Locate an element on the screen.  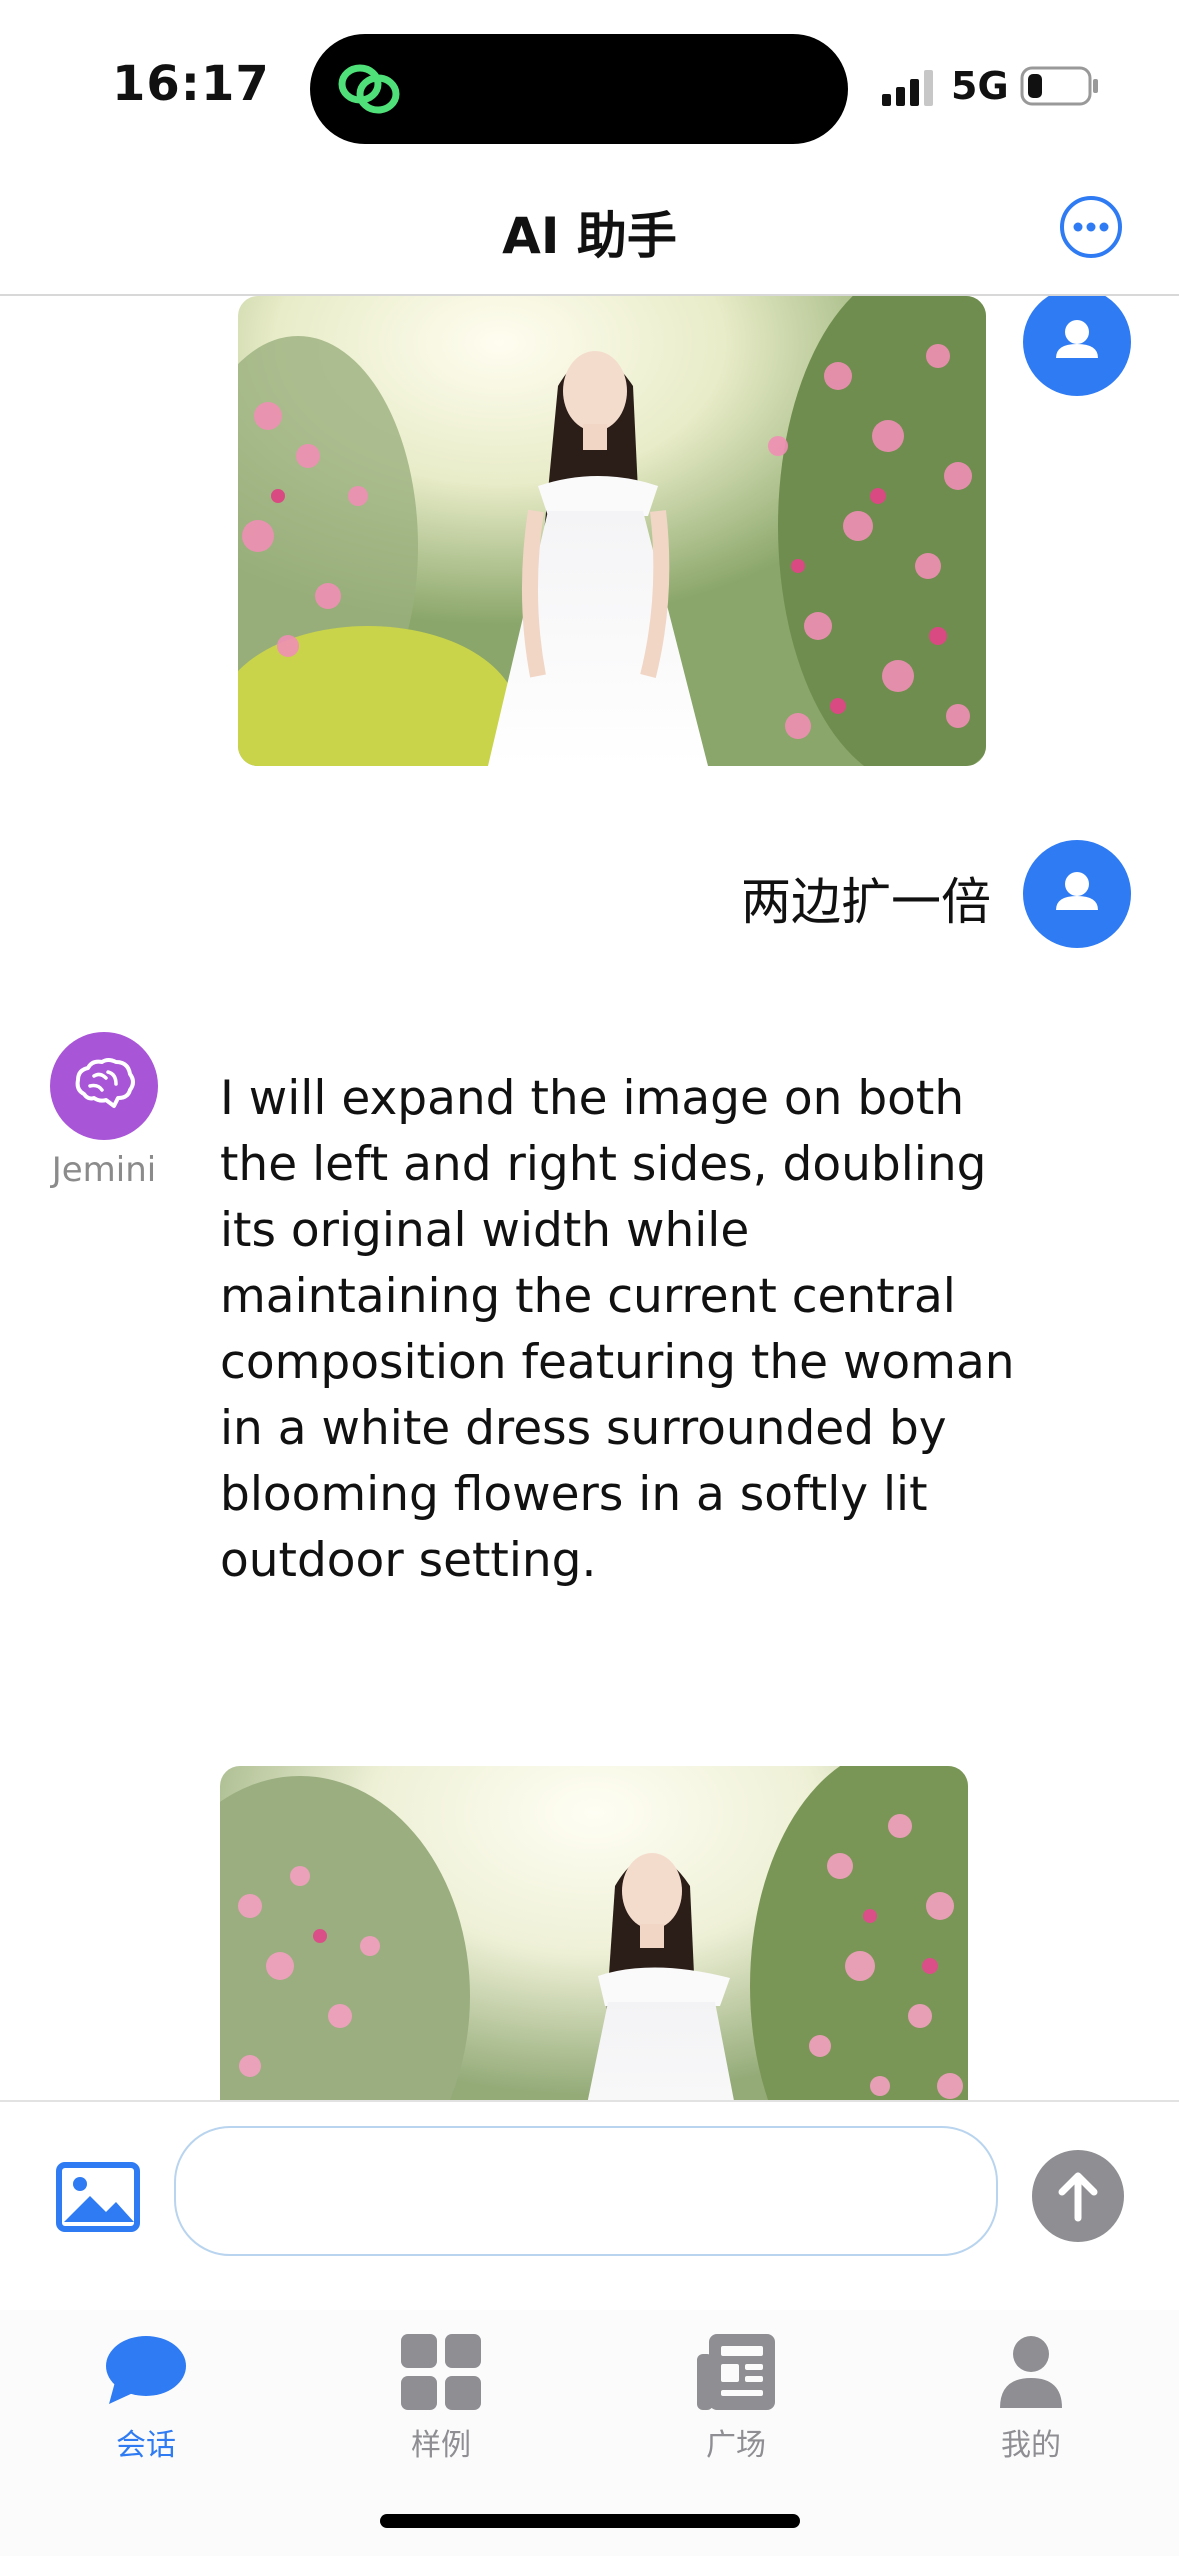
user-image-message is located at coordinates (612, 531).